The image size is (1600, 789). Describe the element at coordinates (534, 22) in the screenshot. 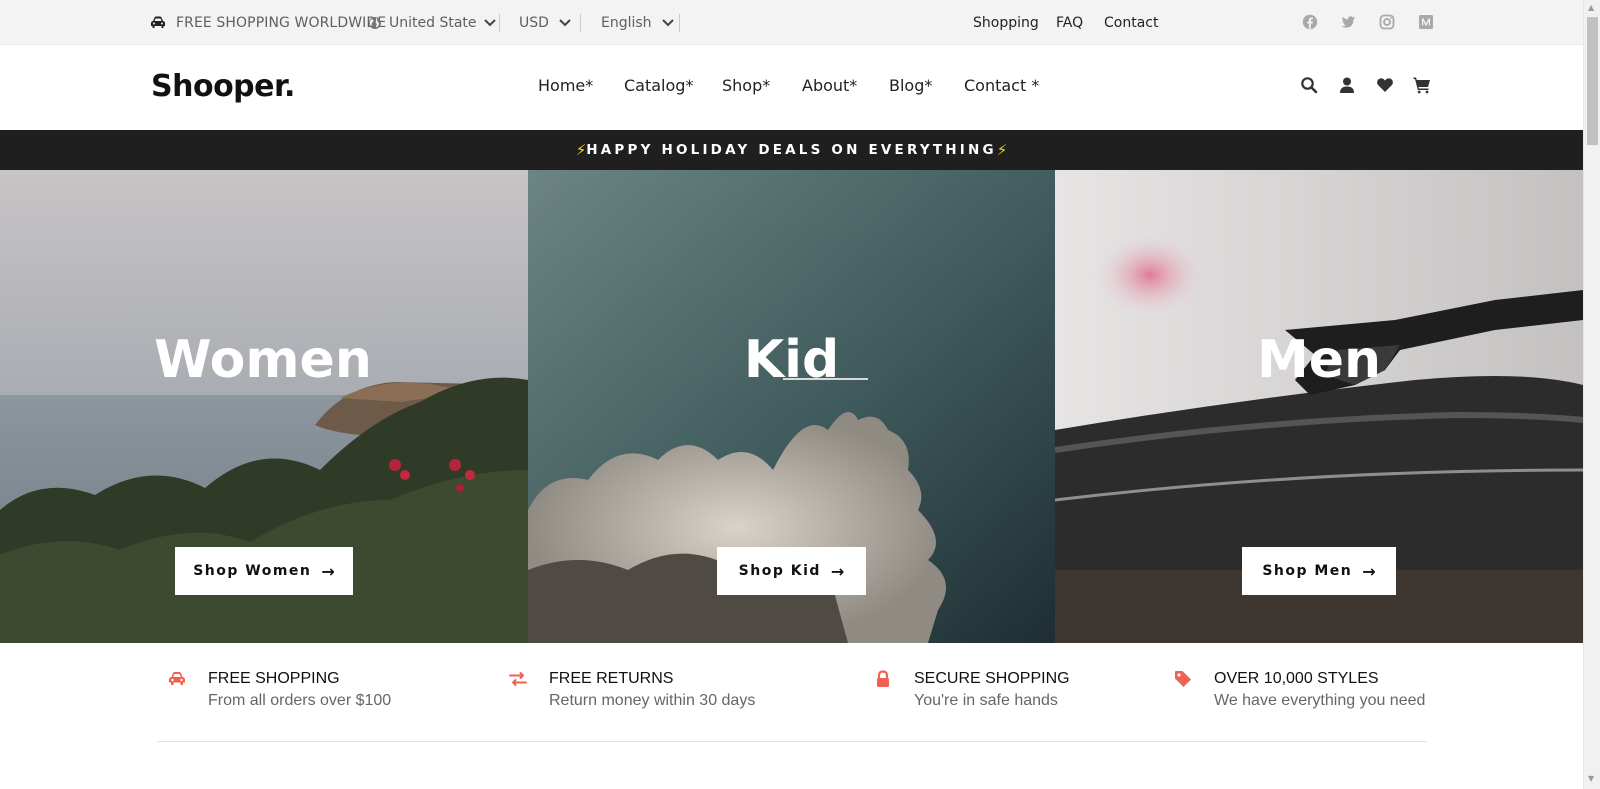

I see `currency-label: USD` at that location.